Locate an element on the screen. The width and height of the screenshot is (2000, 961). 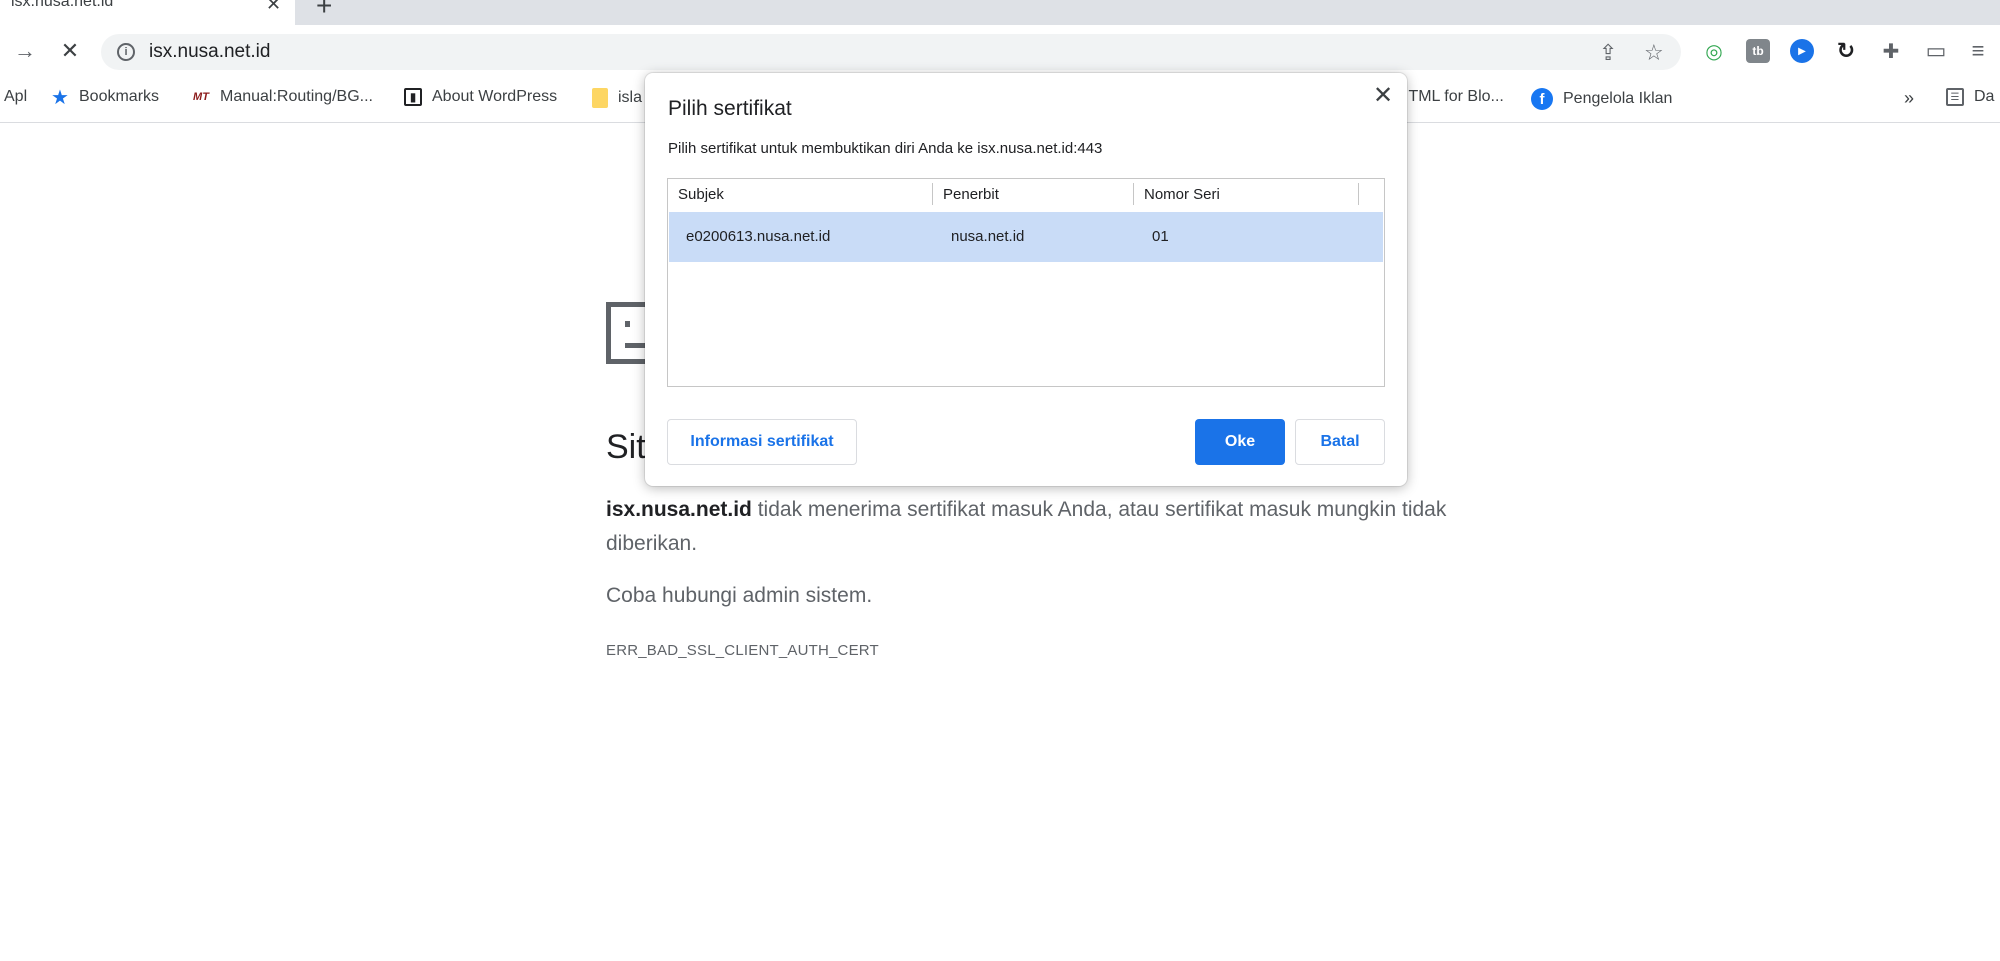
folder-icon is located at coordinates (600, 98).